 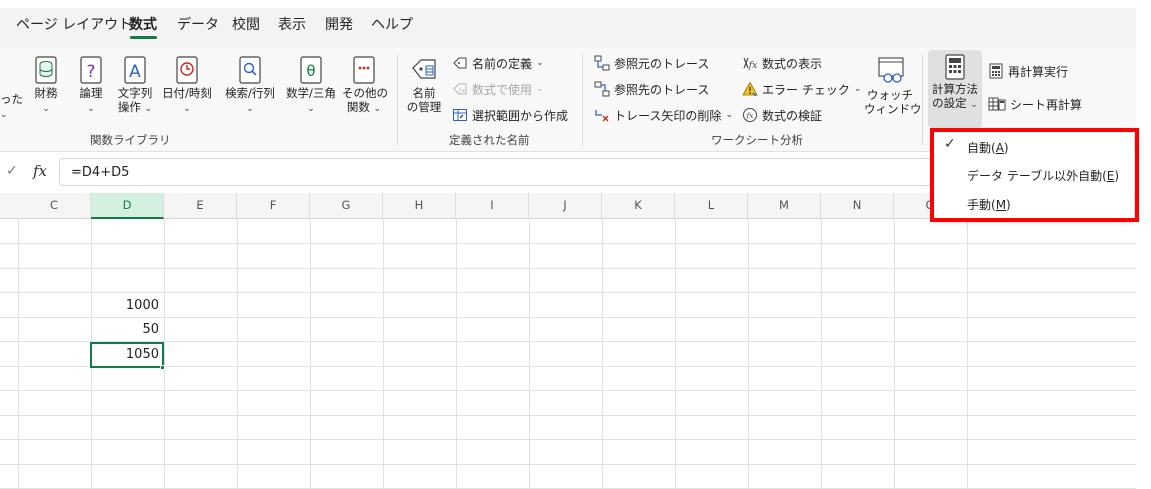 I want to click on logical-button: ? 論理 ⌄, so click(x=91, y=86).